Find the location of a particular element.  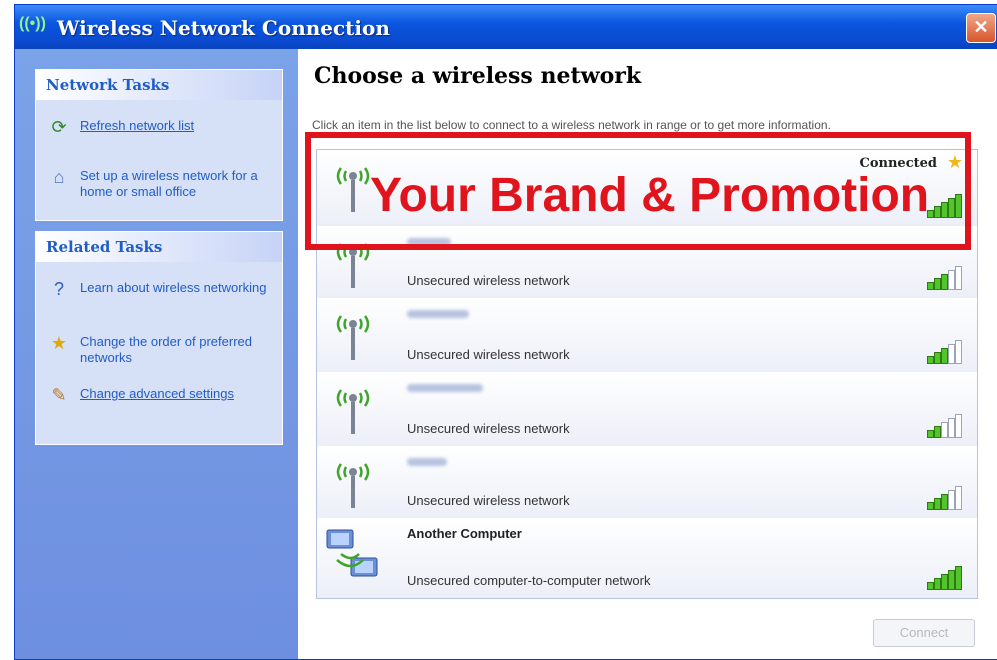

promo-overlay-text: Your Brand & Promotion is located at coordinates (650, 195).